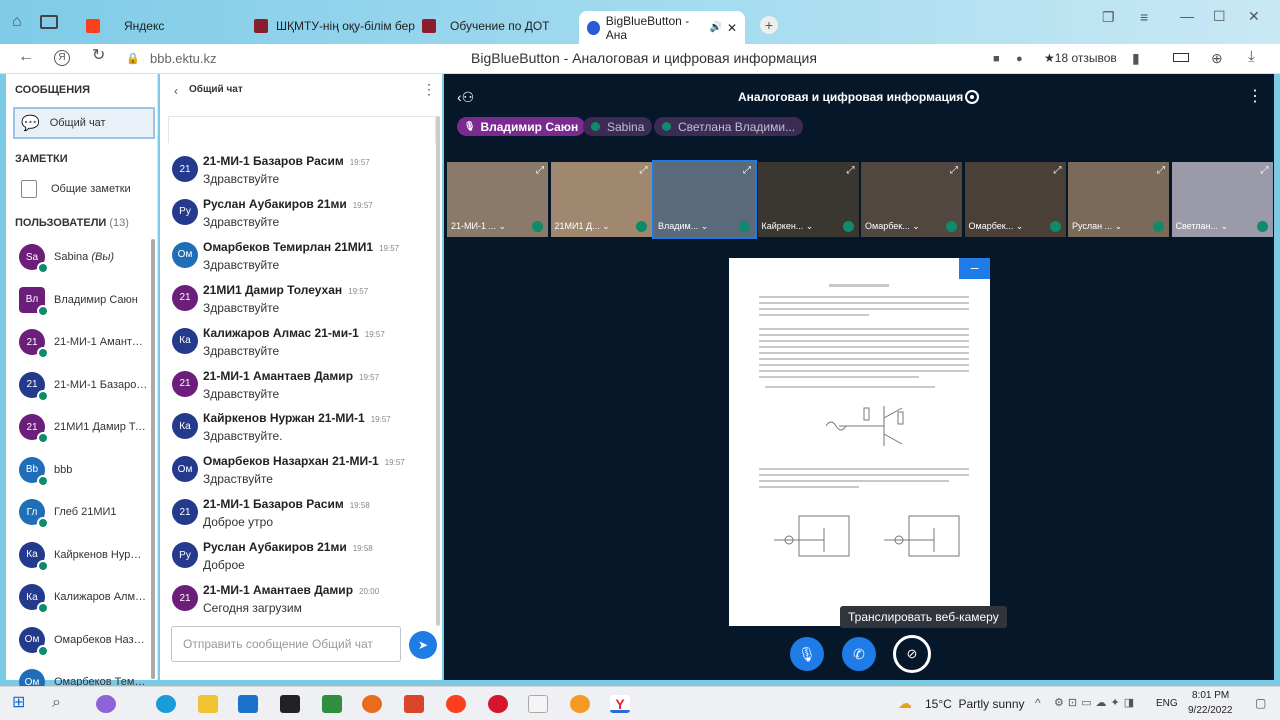  Describe the element at coordinates (1251, 56) in the screenshot. I see `download-icon: ⤓` at that location.